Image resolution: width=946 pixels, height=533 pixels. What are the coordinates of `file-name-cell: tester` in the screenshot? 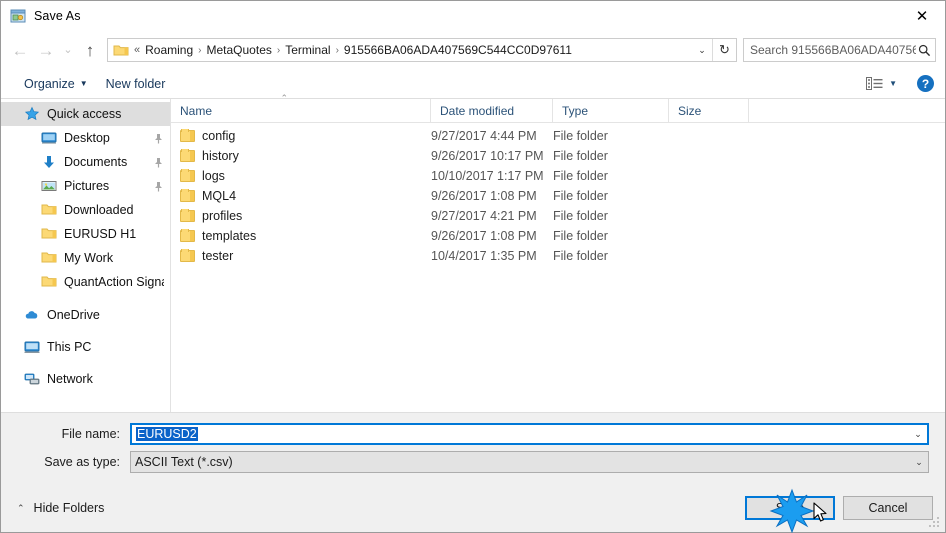 It's located at (301, 256).